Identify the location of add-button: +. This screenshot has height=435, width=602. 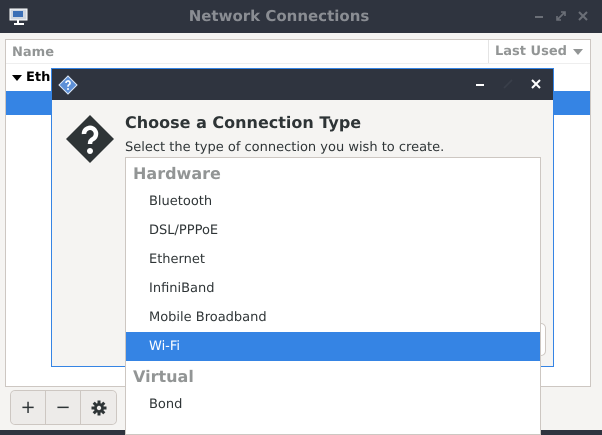
(28, 407).